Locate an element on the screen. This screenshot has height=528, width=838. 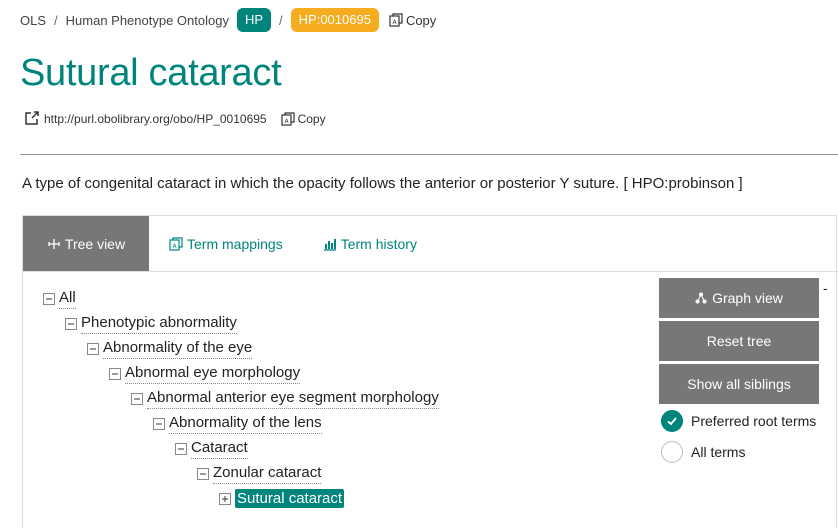
tab-term-mappings: A Term mappings is located at coordinates (226, 243).